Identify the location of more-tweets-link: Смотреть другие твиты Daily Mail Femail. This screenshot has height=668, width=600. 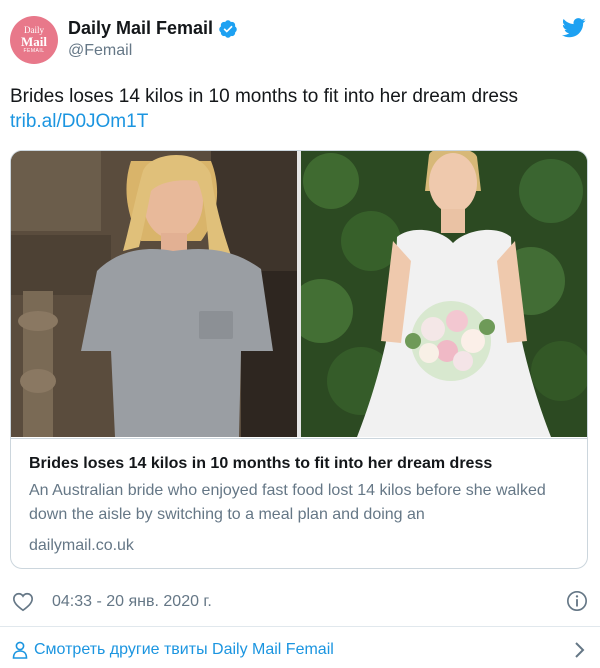
(184, 650).